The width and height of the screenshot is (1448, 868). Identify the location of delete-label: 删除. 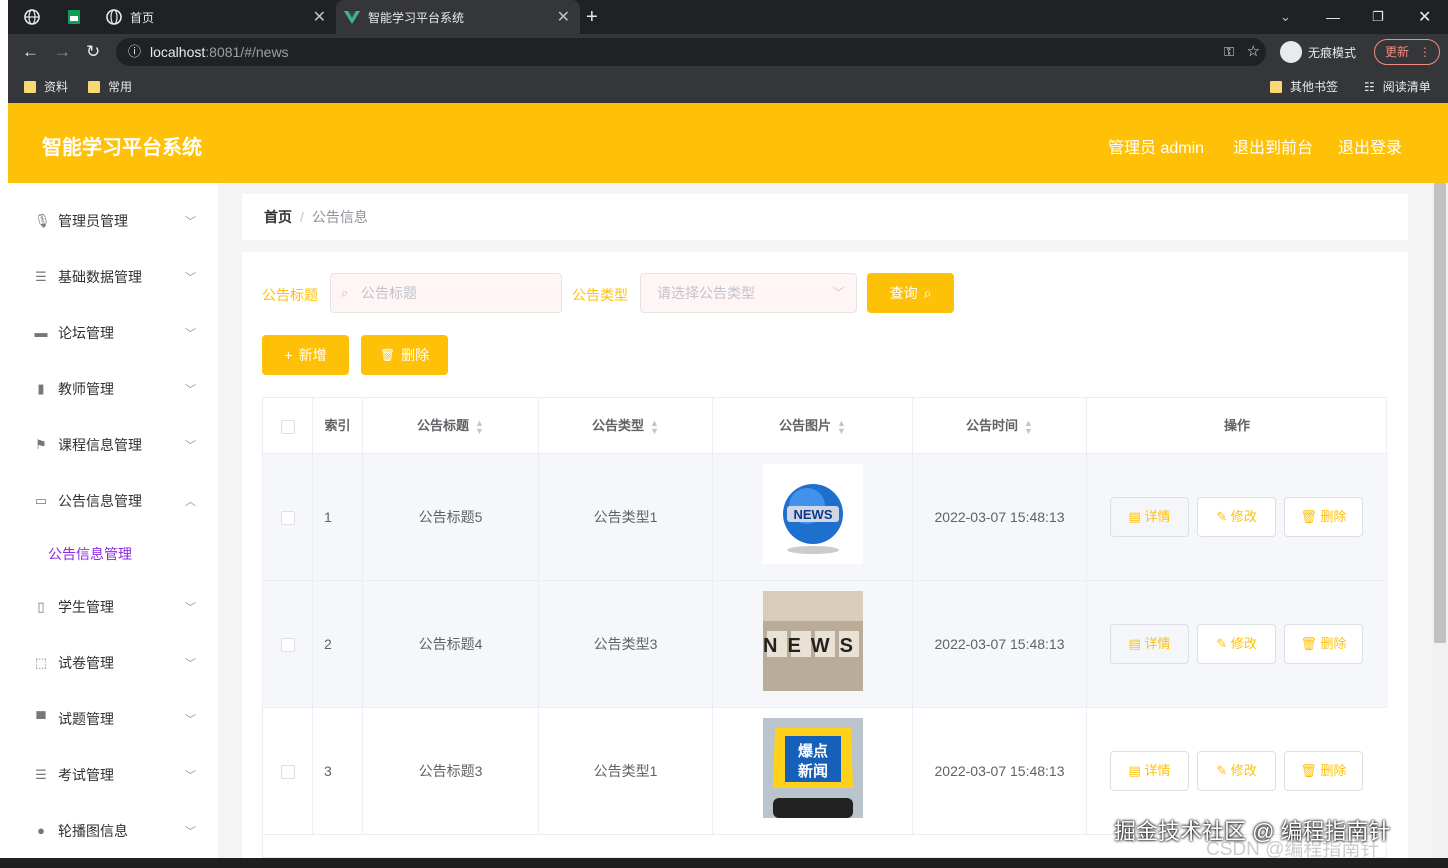
(415, 355).